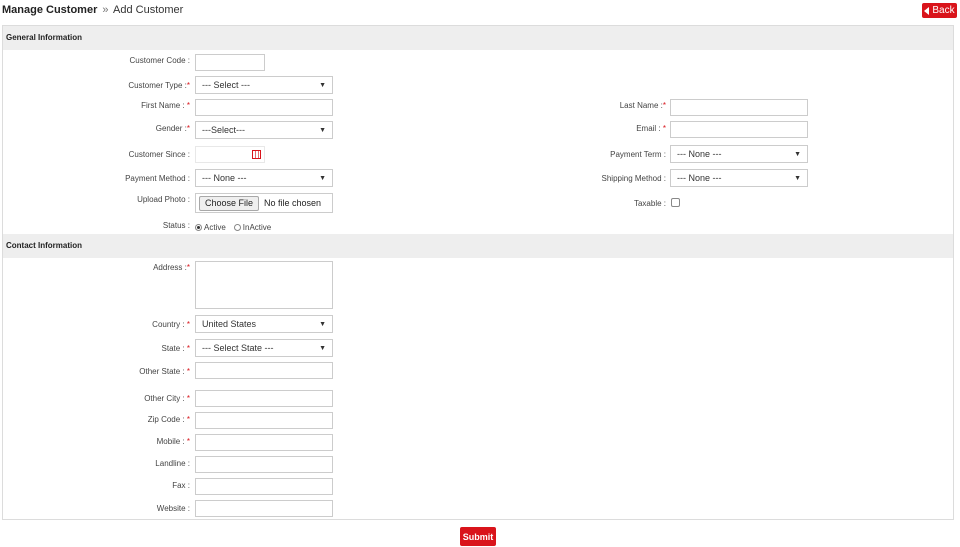 Image resolution: width=960 pixels, height=547 pixels. What do you see at coordinates (264, 420) in the screenshot?
I see `zip-code-input` at bounding box center [264, 420].